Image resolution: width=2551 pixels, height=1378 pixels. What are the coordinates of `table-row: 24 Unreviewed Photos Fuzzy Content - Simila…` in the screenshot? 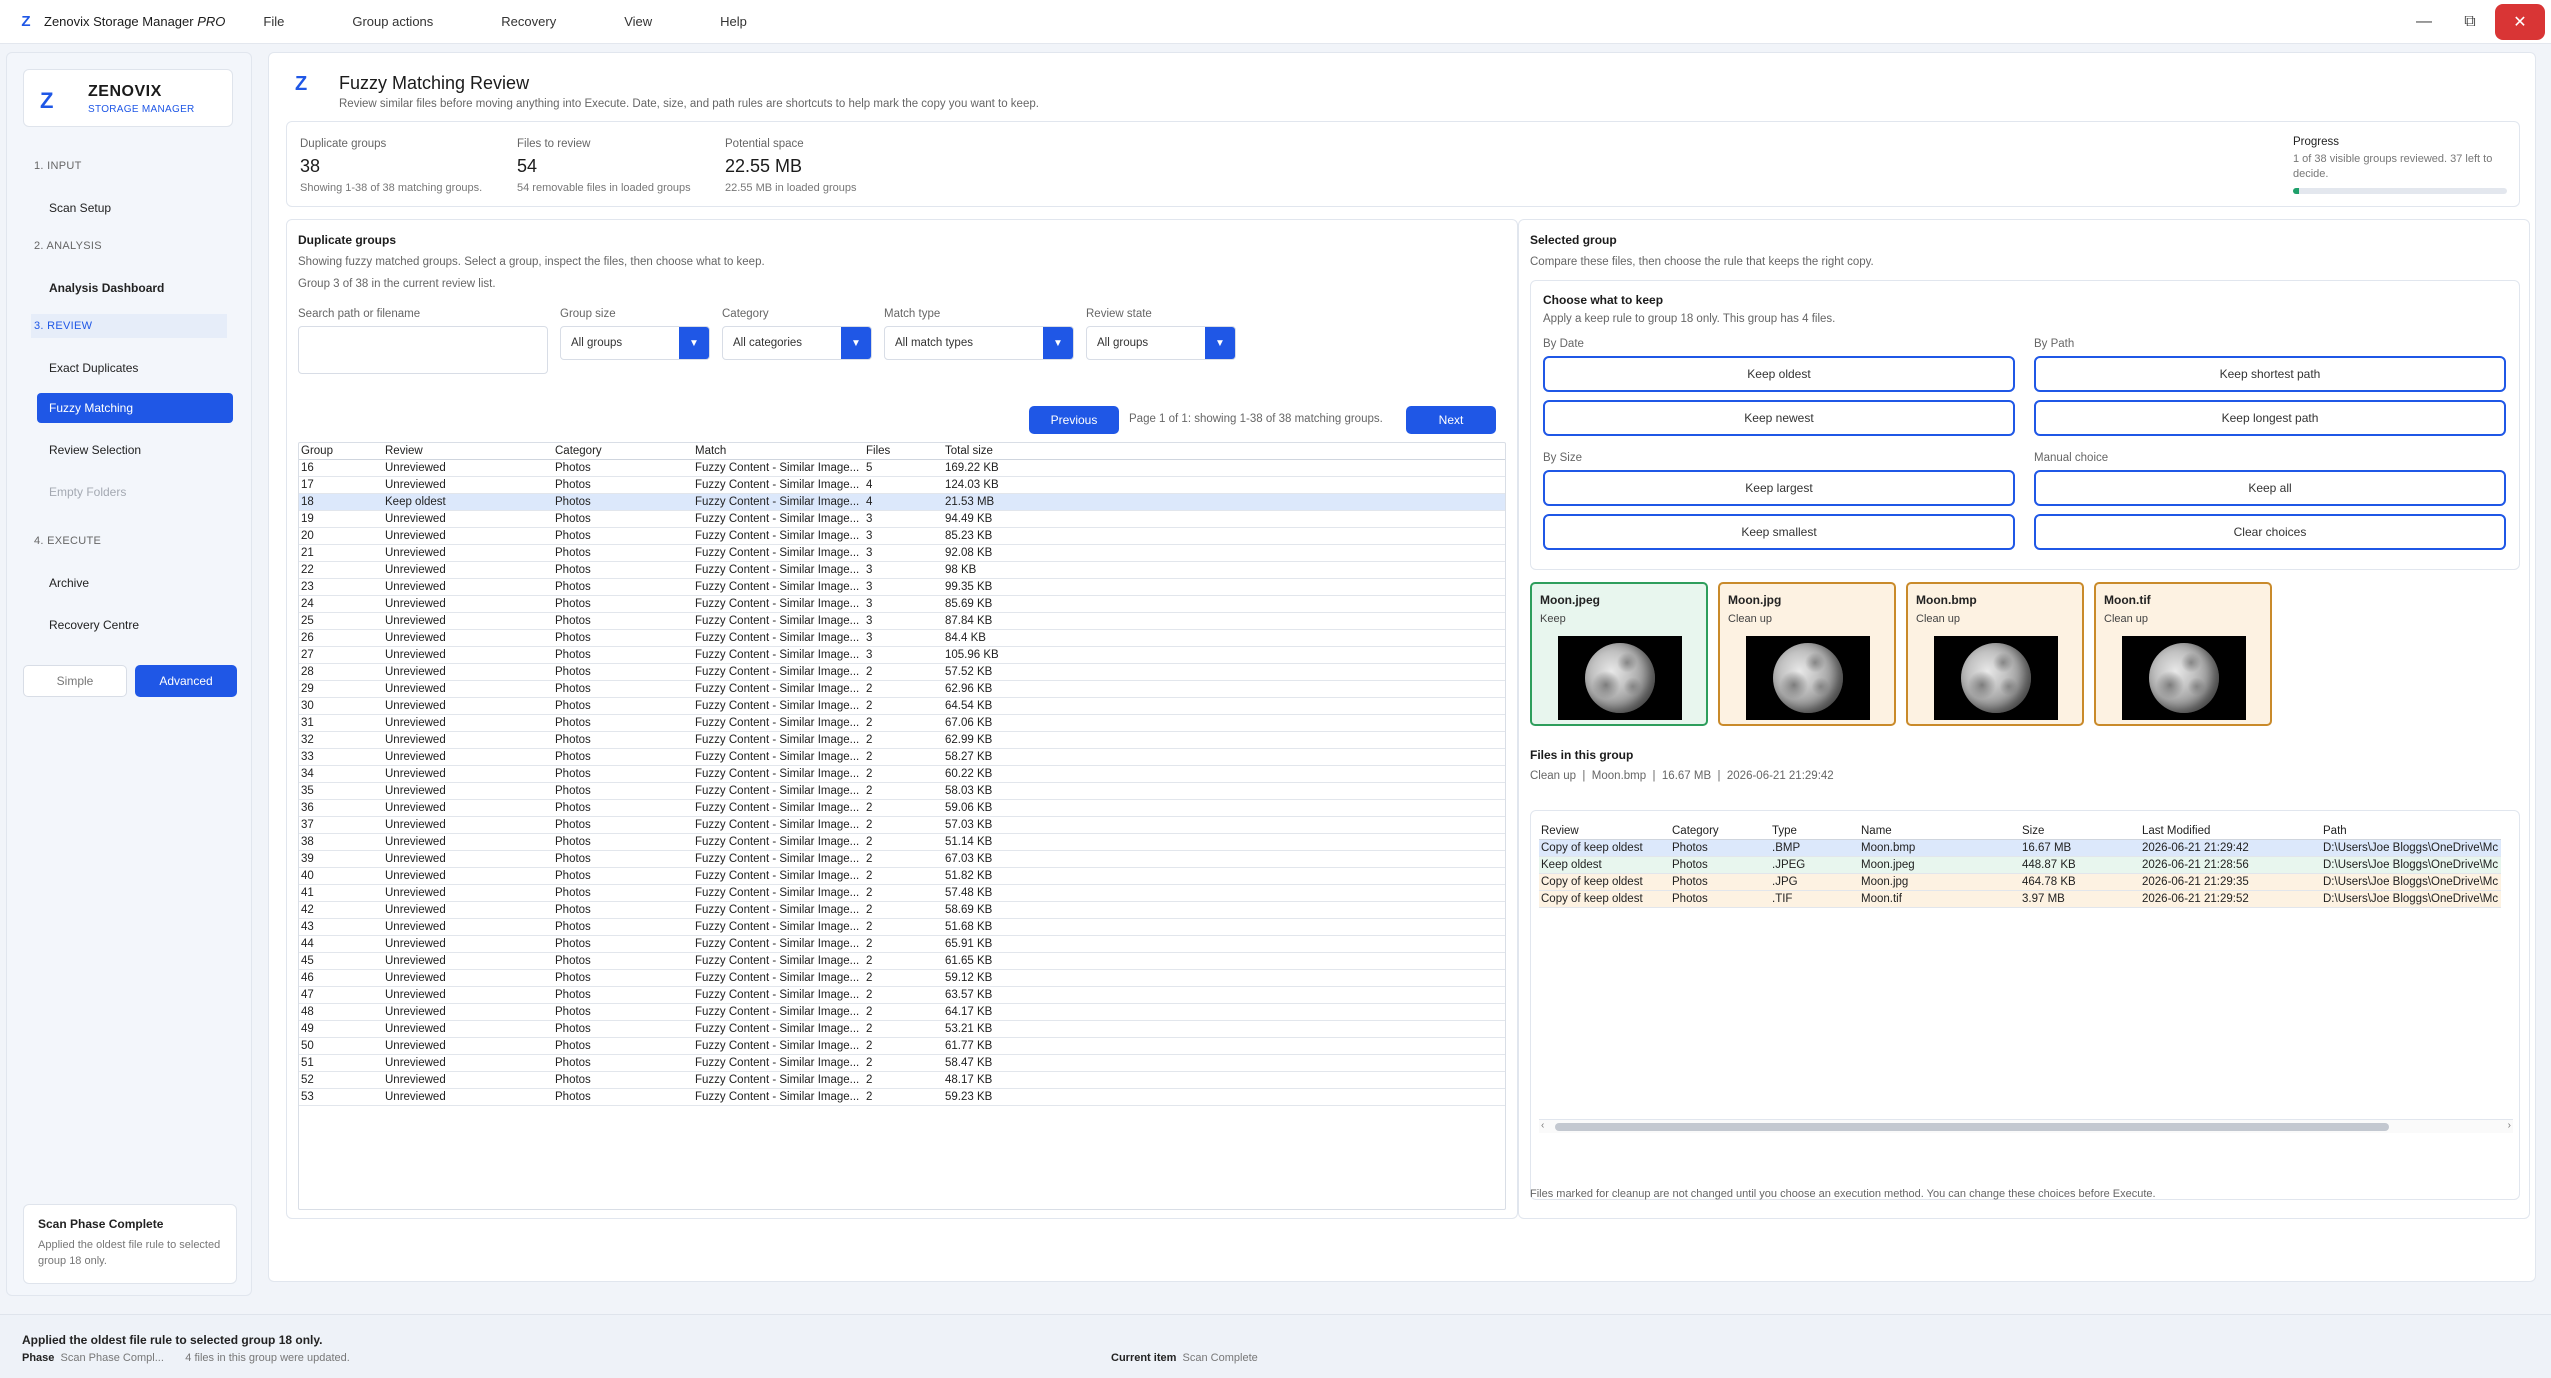 It's located at (902, 604).